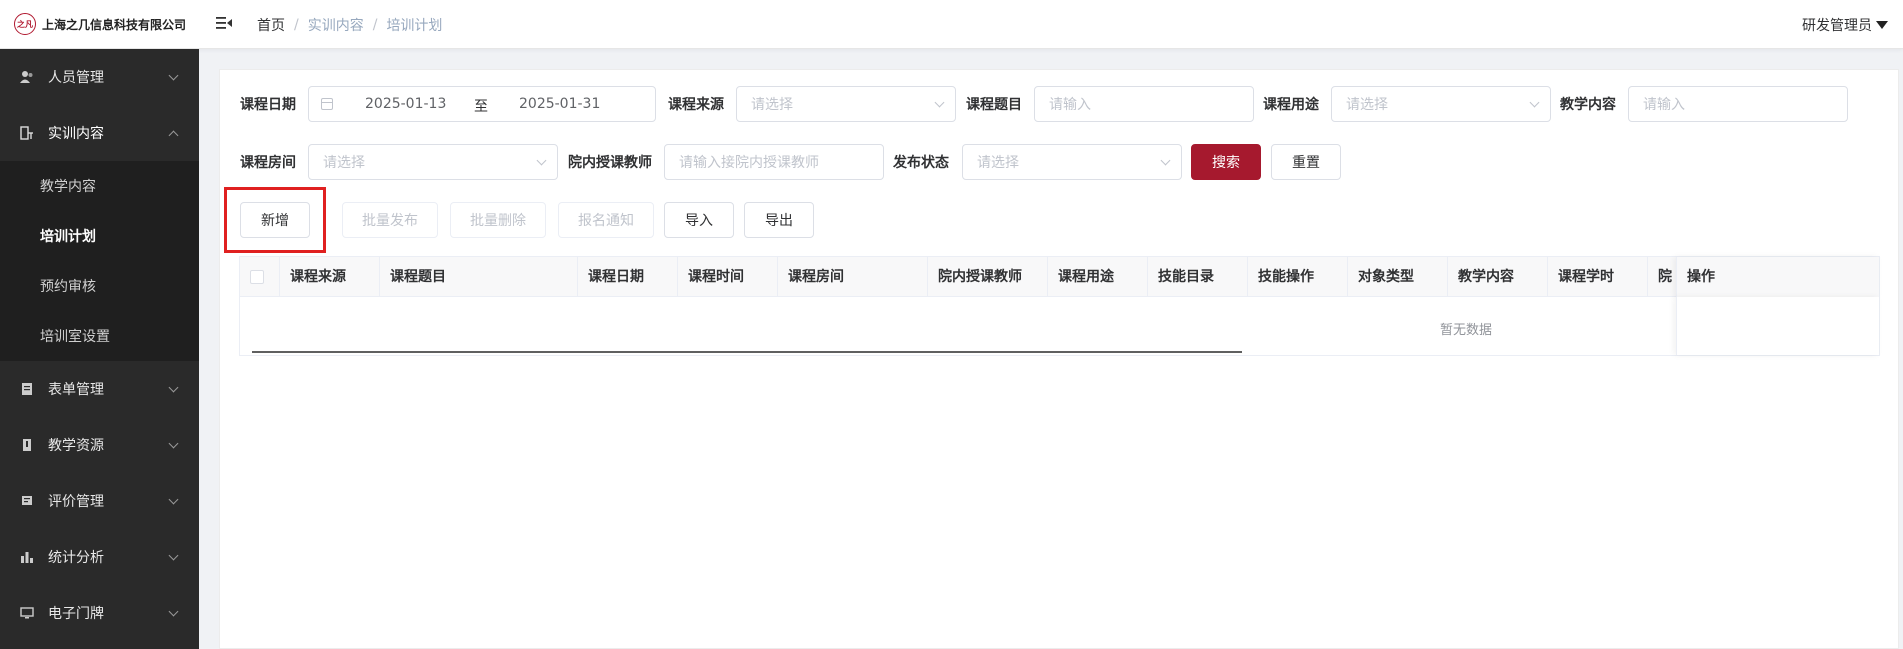 Image resolution: width=1903 pixels, height=649 pixels. What do you see at coordinates (1098, 277) in the screenshot?
I see `col-header: 课程用途` at bounding box center [1098, 277].